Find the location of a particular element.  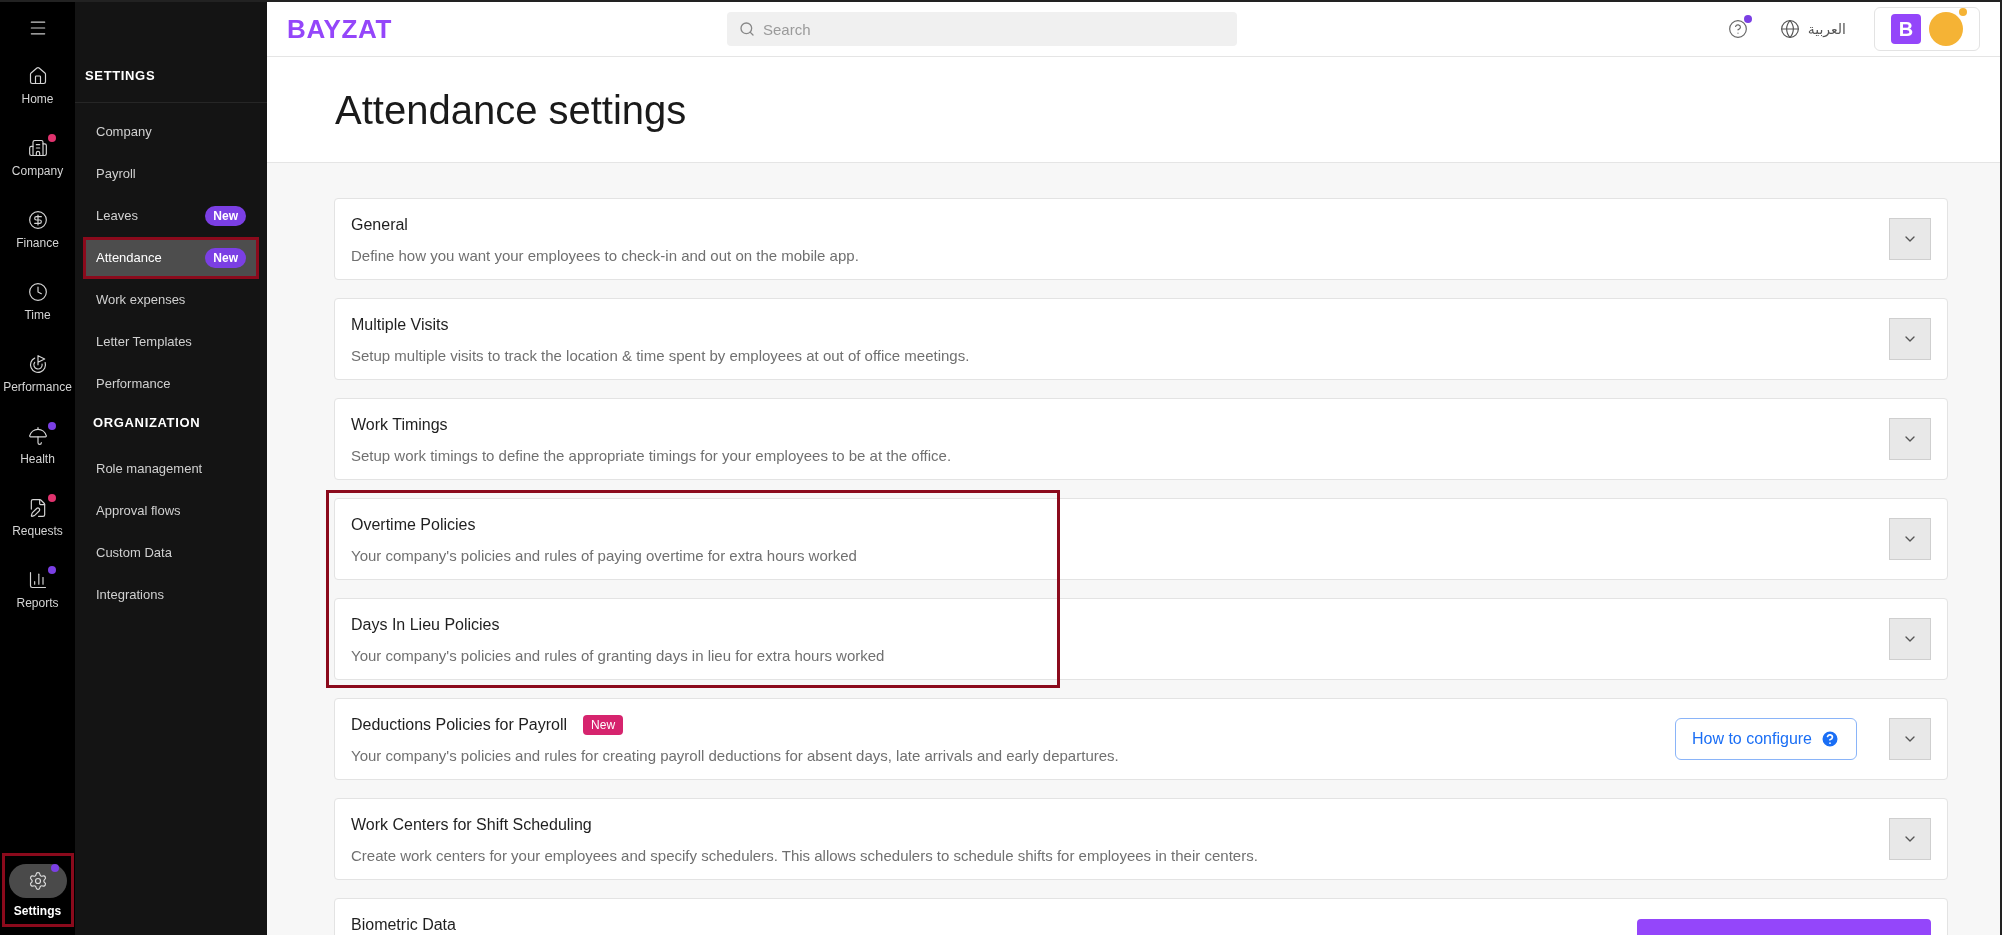

settings-icon is located at coordinates (37, 881).